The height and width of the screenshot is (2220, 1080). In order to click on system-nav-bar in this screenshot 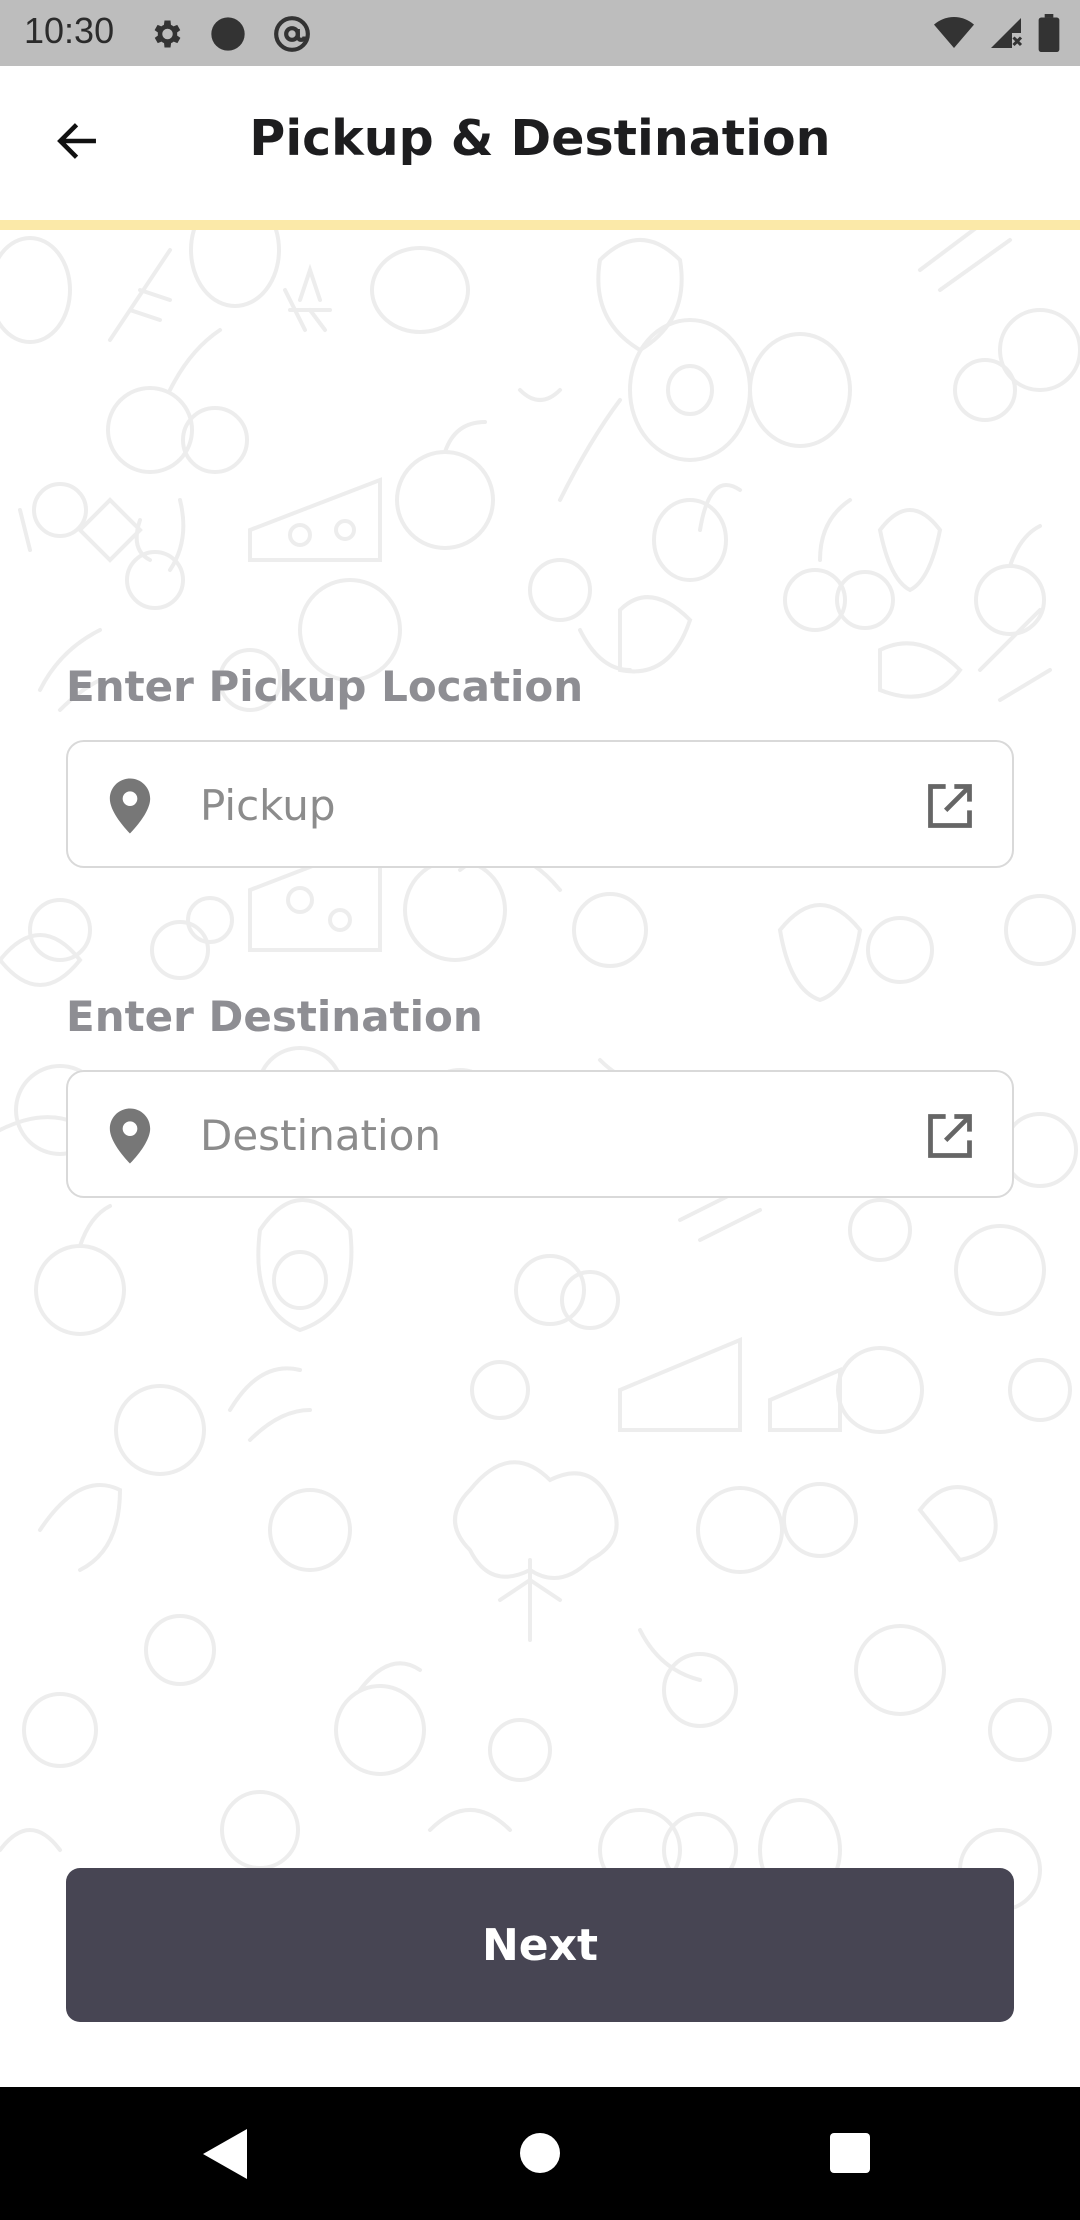, I will do `click(540, 2153)`.